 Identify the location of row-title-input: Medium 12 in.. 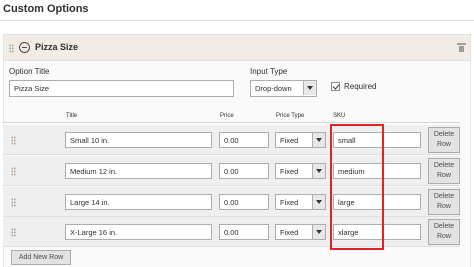
(138, 171).